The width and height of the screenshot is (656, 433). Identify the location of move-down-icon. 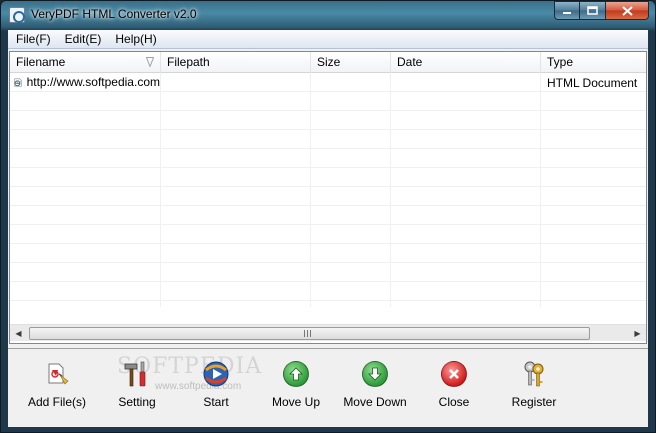
(375, 373).